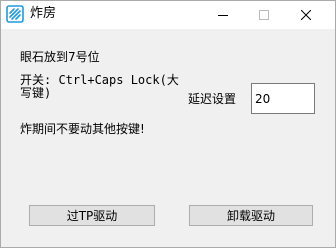  I want to click on instruction-text: 眼石放到7号位, so click(60, 57).